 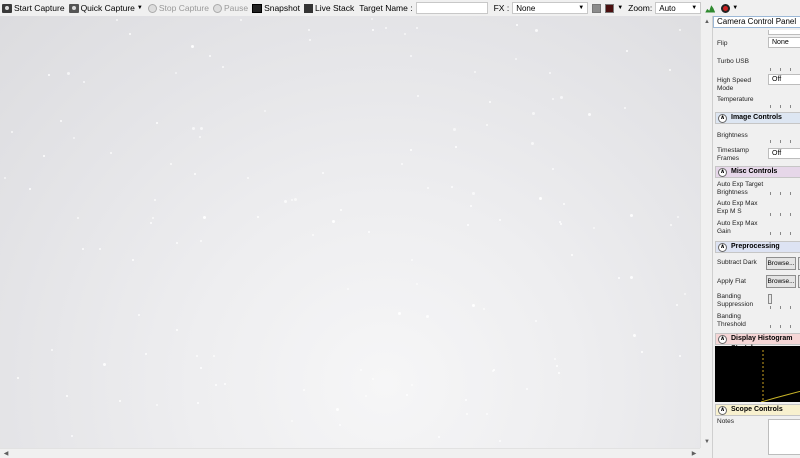 I want to click on auto-exp-max-ms-slider, so click(x=784, y=215).